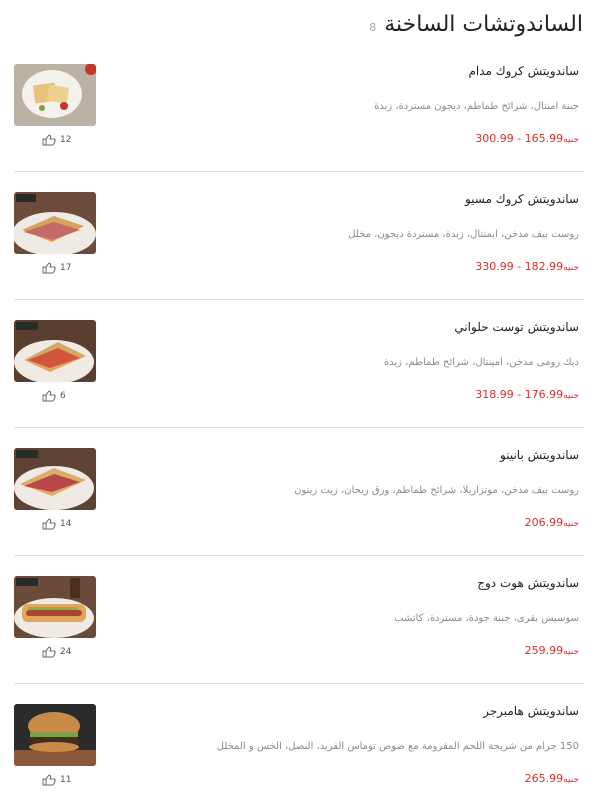 The image size is (595, 811). I want to click on item-price: جنيه265.99, so click(552, 778).